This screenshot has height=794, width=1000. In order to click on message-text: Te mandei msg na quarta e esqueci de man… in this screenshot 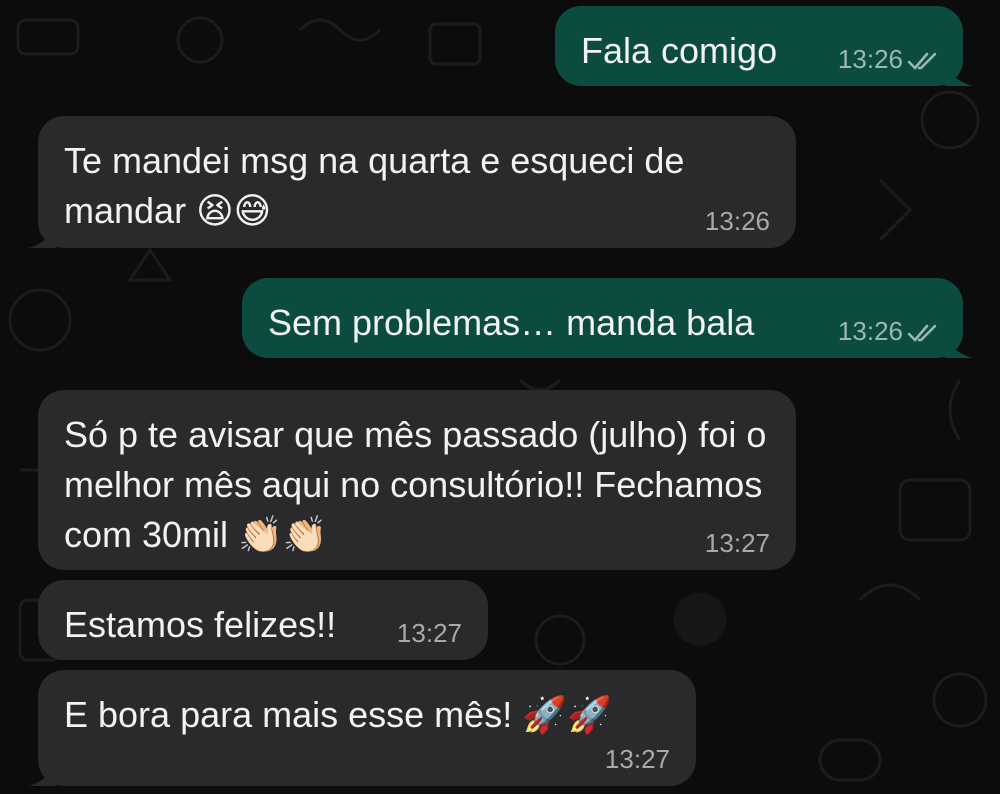, I will do `click(379, 185)`.